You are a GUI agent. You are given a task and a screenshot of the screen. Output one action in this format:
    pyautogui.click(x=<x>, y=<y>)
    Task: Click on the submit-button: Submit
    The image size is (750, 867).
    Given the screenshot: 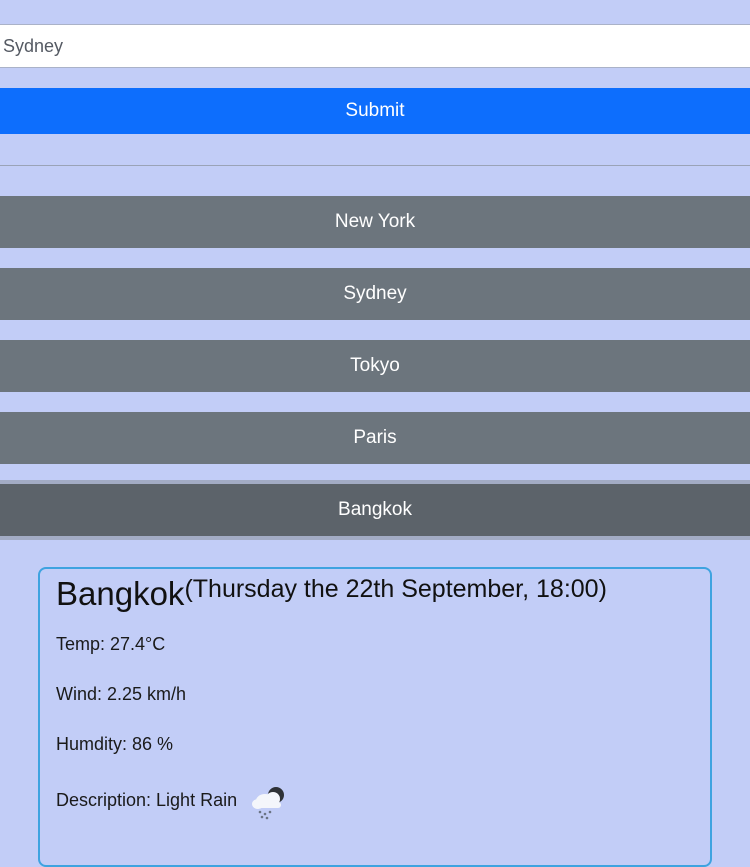 What is the action you would take?
    pyautogui.click(x=375, y=111)
    